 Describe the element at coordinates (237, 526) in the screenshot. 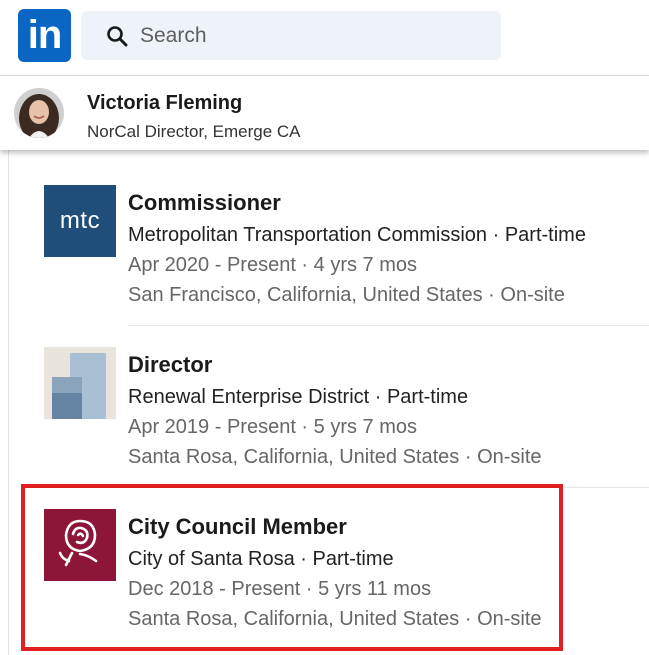

I see `job-title: City Council Member` at that location.